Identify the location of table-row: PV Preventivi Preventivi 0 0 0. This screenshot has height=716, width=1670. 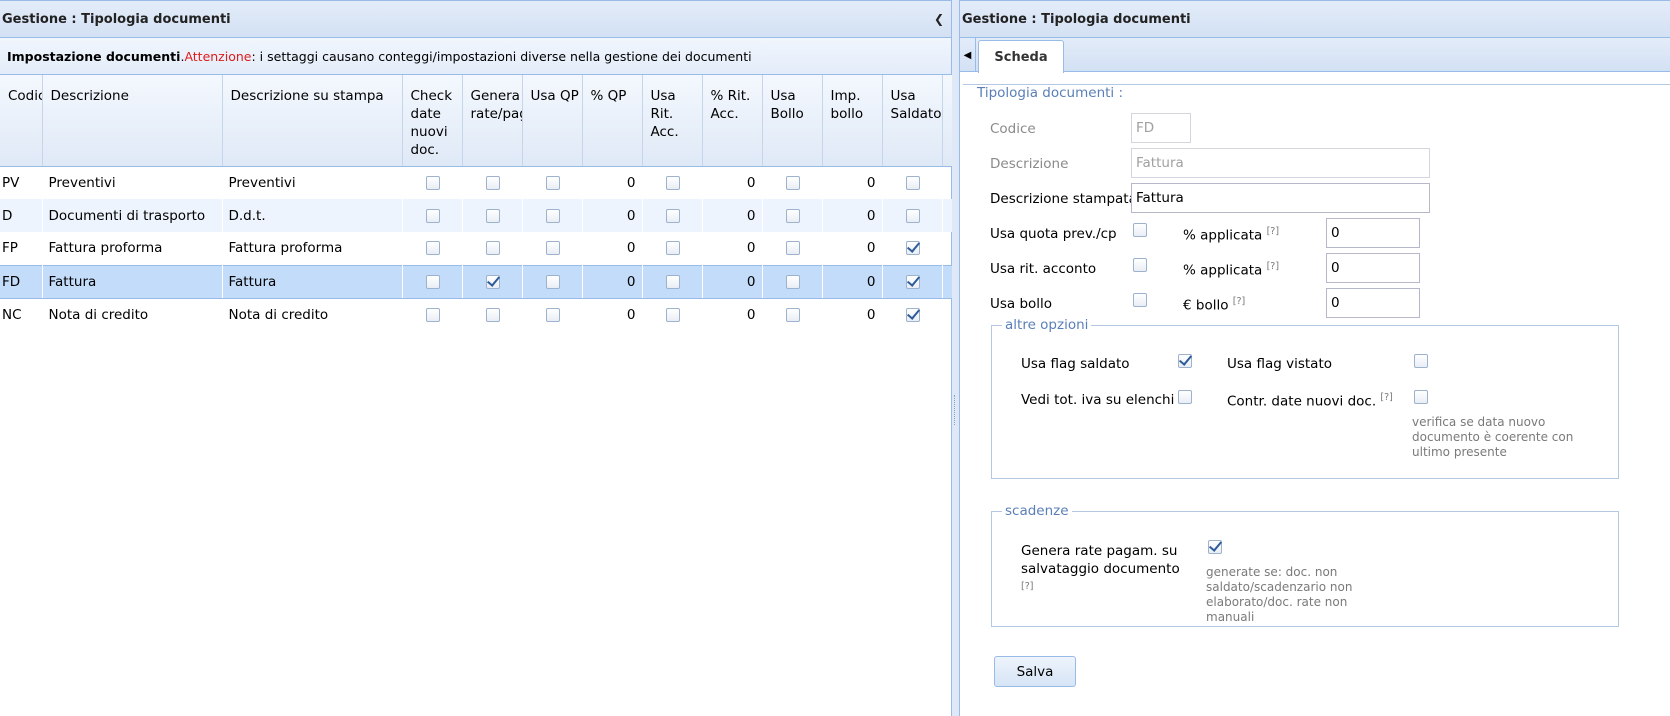
(476, 182).